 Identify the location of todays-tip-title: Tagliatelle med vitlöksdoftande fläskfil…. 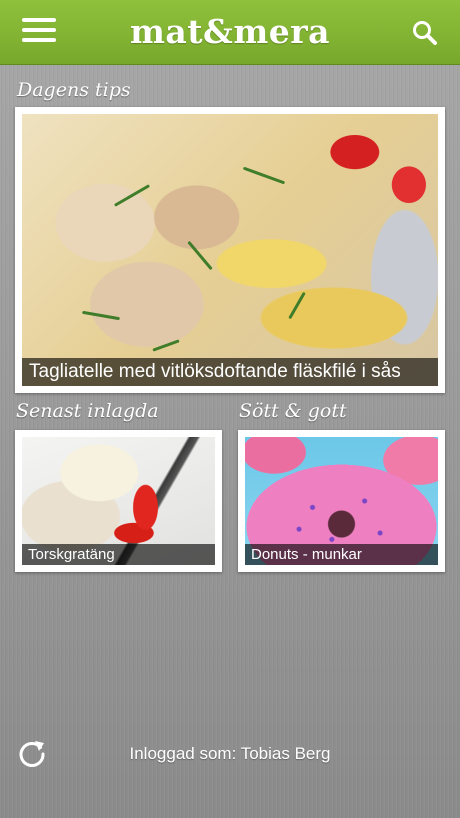
(230, 372).